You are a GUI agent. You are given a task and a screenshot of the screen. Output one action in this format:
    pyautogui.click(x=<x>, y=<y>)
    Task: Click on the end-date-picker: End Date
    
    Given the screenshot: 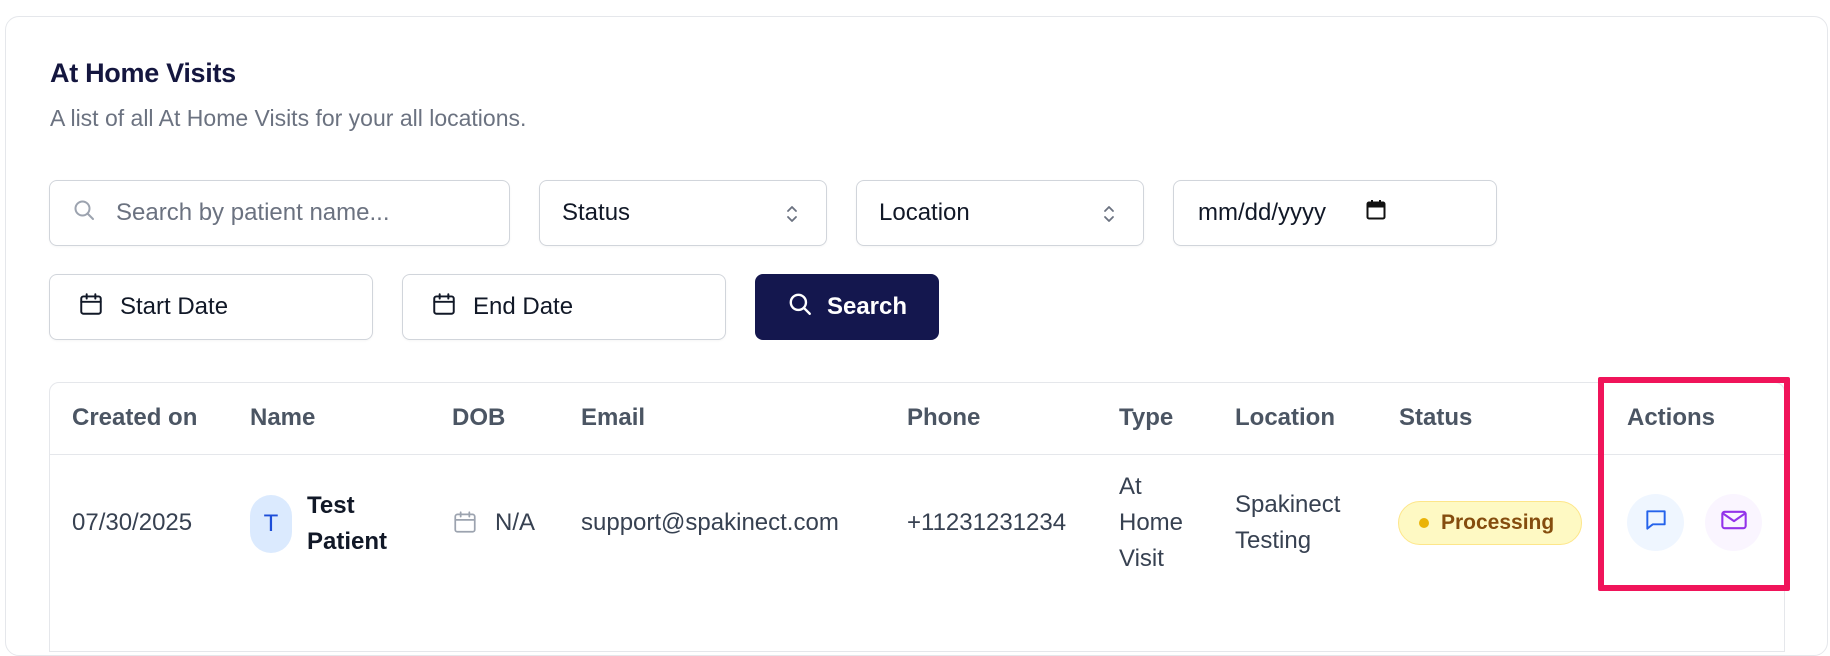 What is the action you would take?
    pyautogui.click(x=564, y=307)
    